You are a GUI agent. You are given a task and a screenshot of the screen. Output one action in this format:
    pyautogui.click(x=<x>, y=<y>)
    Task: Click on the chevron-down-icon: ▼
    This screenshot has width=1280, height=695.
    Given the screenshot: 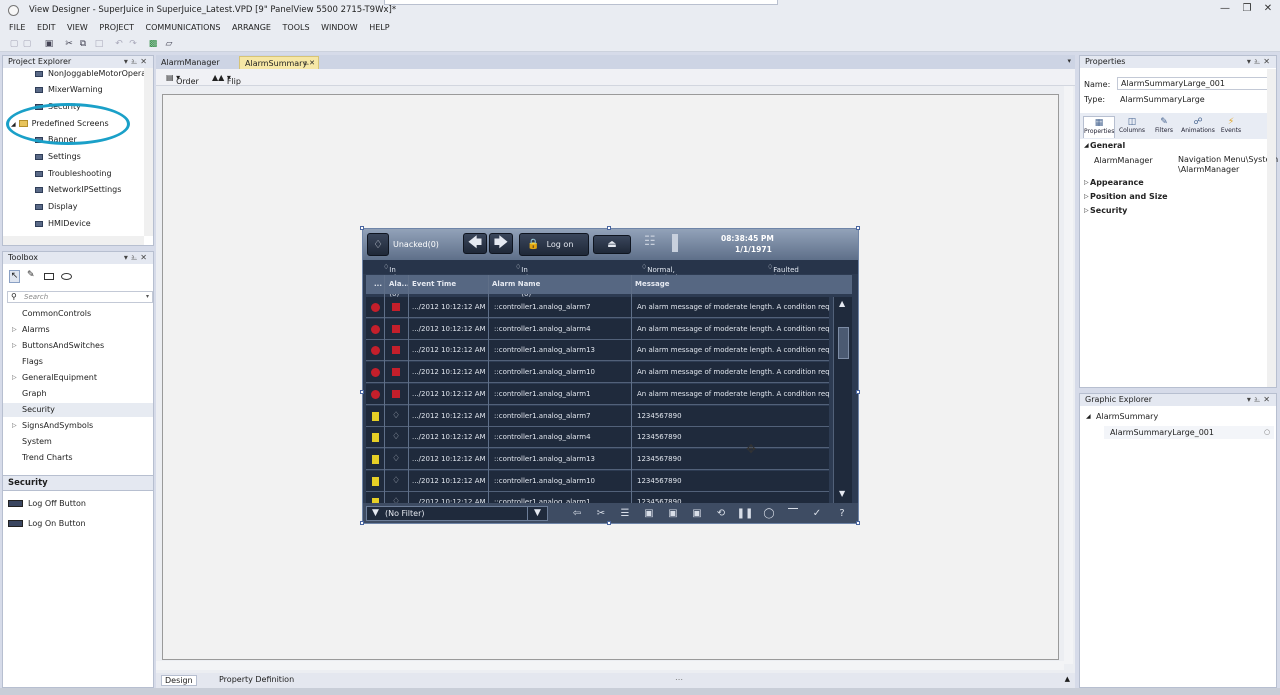 What is the action you would take?
    pyautogui.click(x=537, y=513)
    